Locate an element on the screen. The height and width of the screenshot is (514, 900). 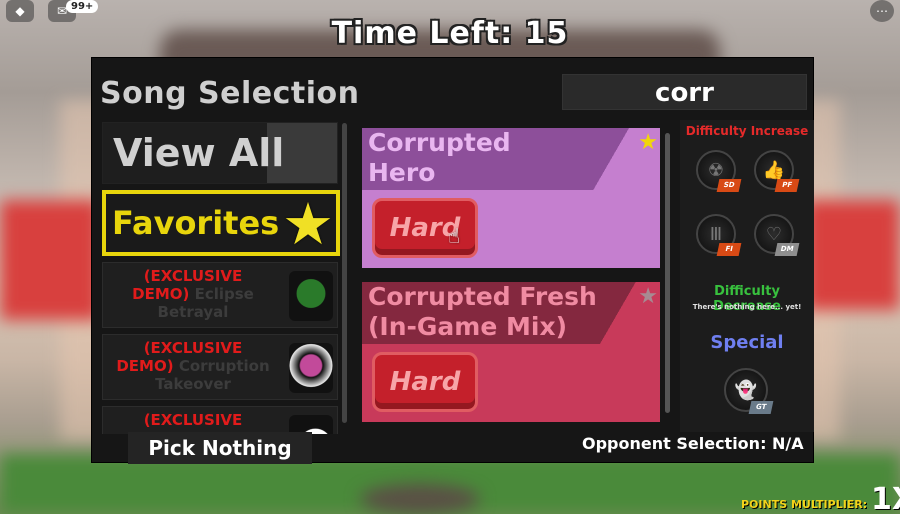
category-view-all: View All is located at coordinates (220, 153).